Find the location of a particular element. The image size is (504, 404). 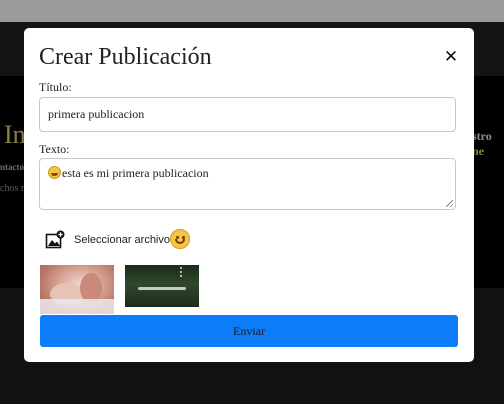

modal-title: Crear Publicación is located at coordinates (125, 57).